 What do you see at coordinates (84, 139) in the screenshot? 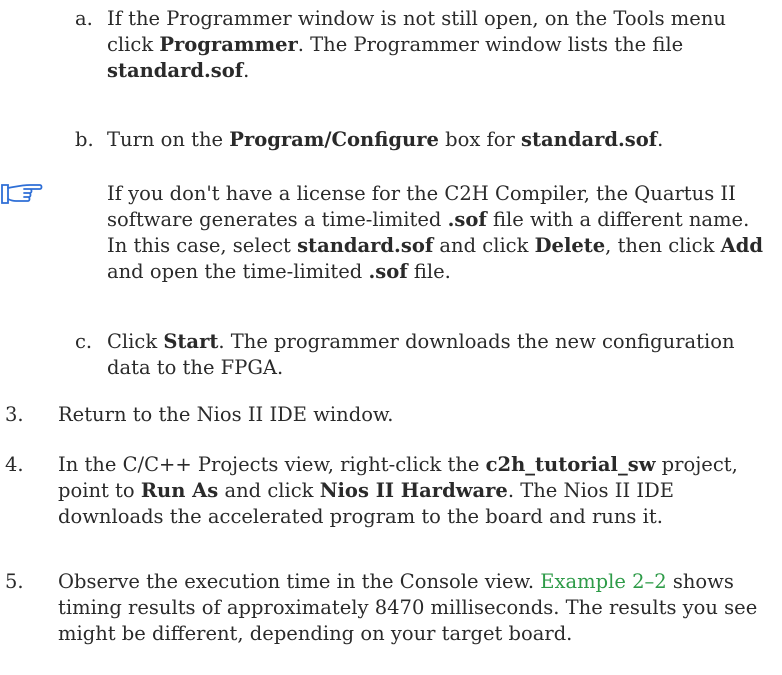
I see `step-label: b.` at bounding box center [84, 139].